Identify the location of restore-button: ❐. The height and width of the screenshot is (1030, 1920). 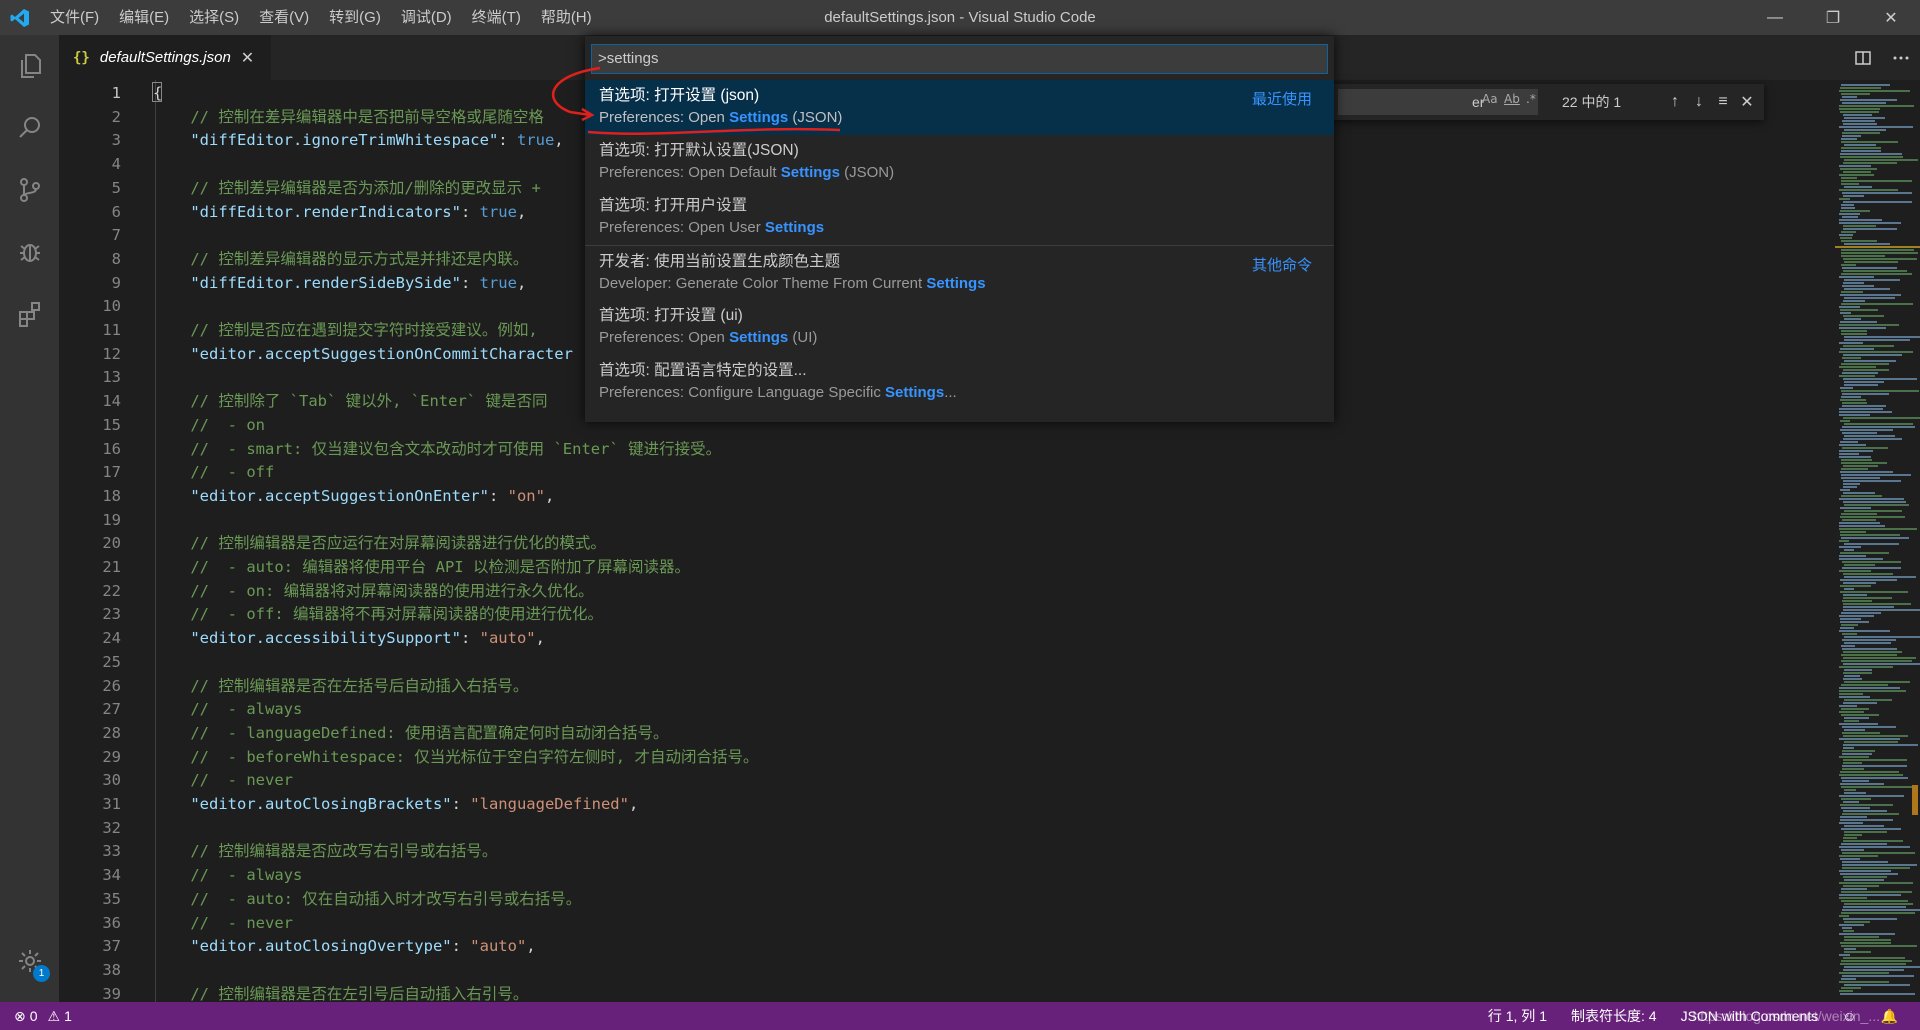
(1833, 17).